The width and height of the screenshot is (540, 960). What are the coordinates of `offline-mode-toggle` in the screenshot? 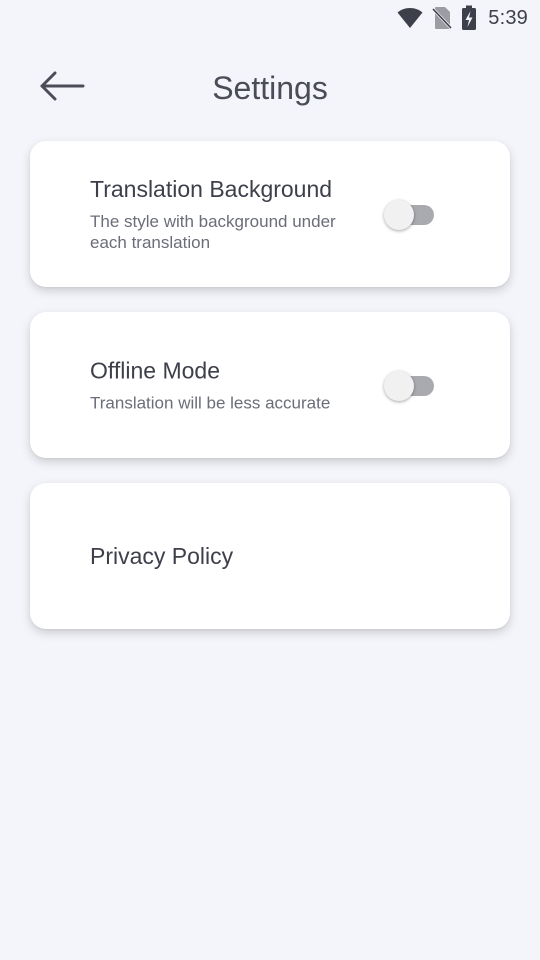 It's located at (410, 385).